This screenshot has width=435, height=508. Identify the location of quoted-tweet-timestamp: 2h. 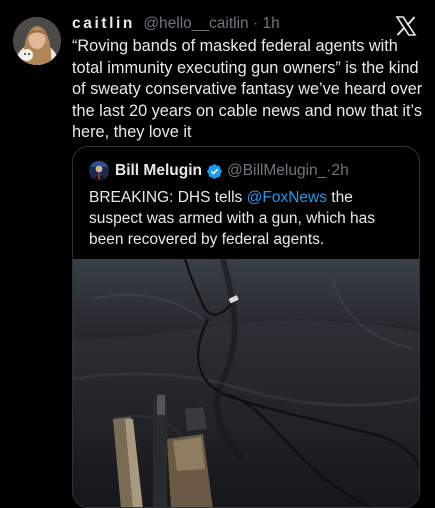
(339, 171).